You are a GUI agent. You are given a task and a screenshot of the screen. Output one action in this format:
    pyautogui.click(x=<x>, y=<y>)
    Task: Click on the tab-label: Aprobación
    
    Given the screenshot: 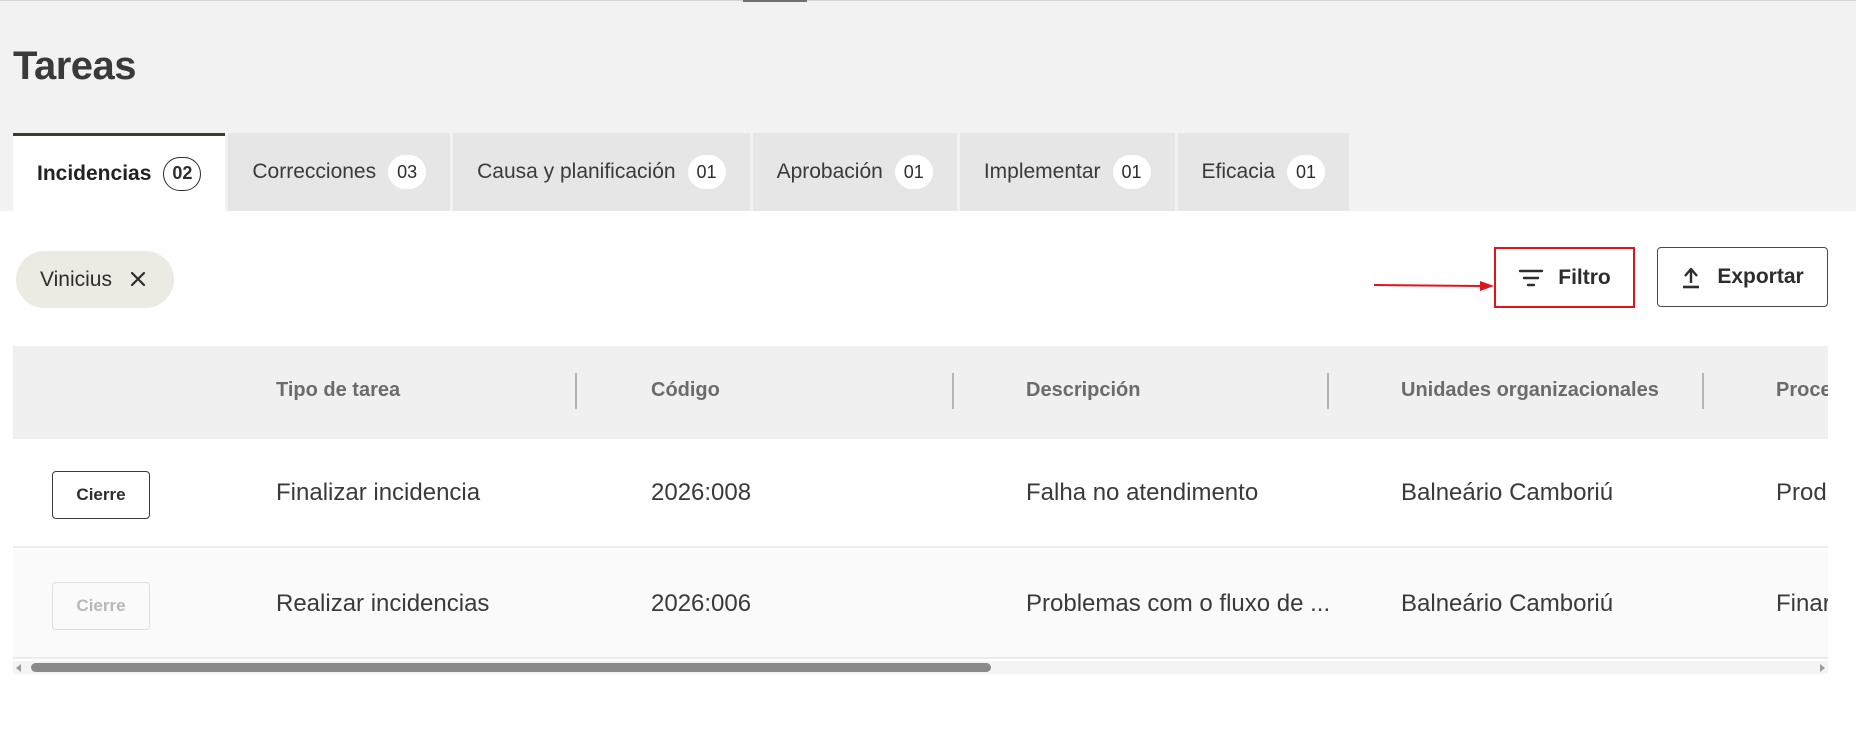 What is the action you would take?
    pyautogui.click(x=829, y=171)
    